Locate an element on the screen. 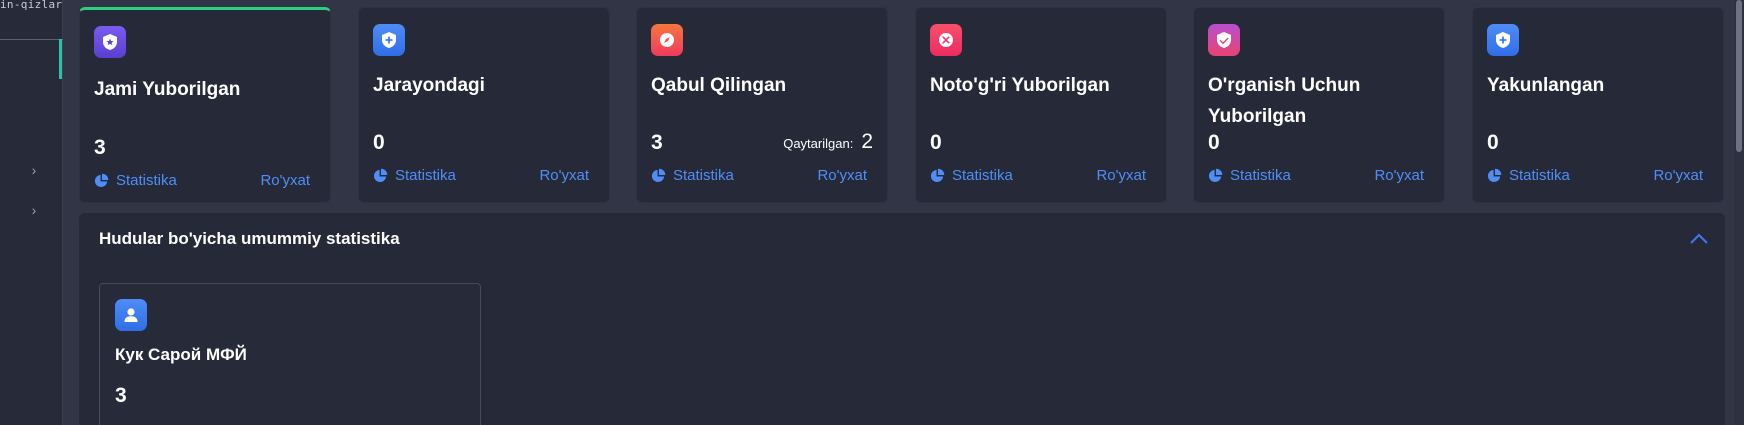 This screenshot has height=425, width=1744. region-card: Кук Сарой МФЙ 3 is located at coordinates (290, 354).